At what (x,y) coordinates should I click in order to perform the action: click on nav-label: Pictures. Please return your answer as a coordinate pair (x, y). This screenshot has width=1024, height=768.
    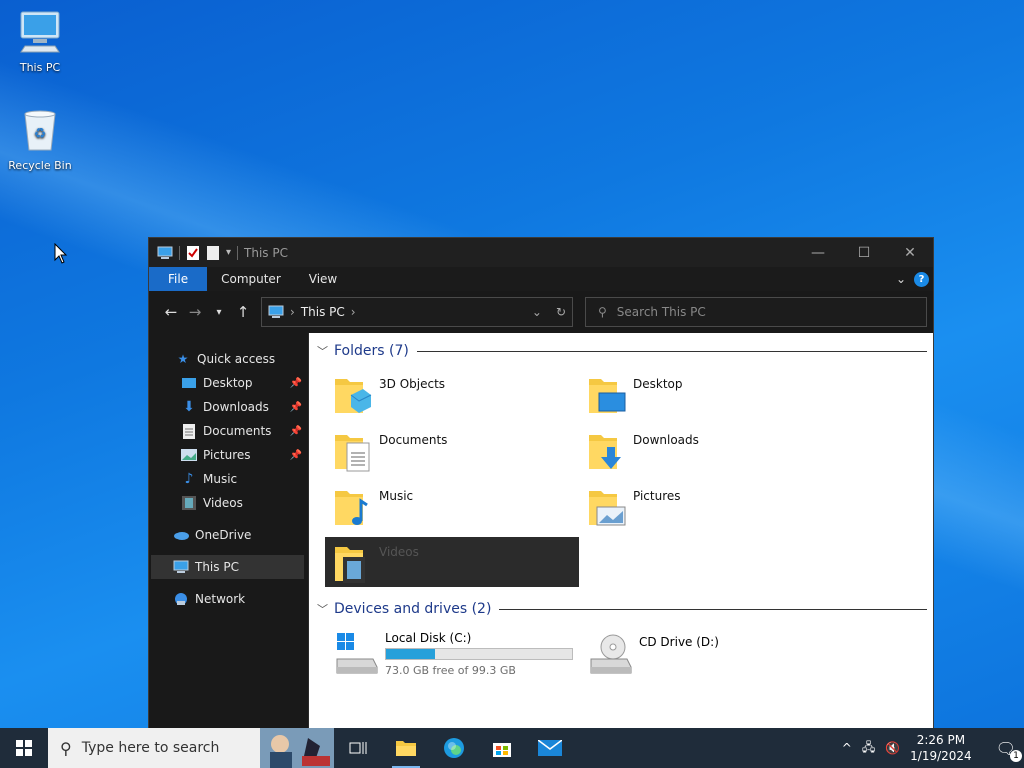
    Looking at the image, I should click on (227, 455).